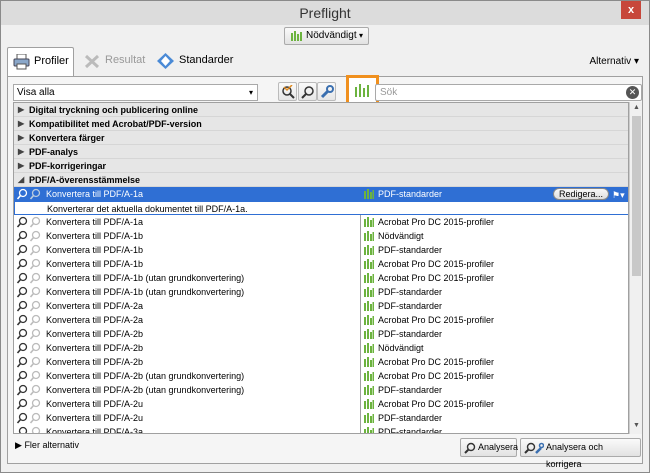 The image size is (650, 473). Describe the element at coordinates (321, 166) in the screenshot. I see `category-row: ▶ PDF-korrigeringar` at that location.